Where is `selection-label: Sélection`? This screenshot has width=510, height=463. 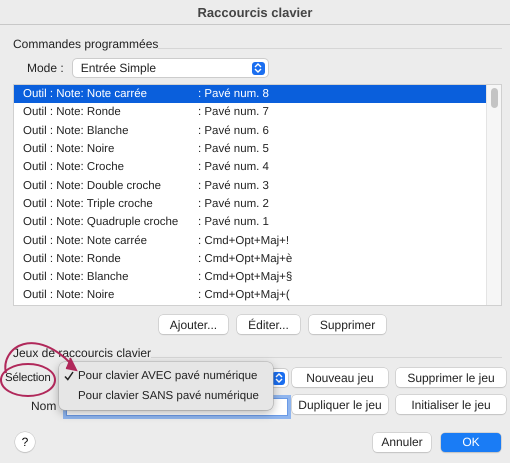 selection-label: Sélection is located at coordinates (28, 378).